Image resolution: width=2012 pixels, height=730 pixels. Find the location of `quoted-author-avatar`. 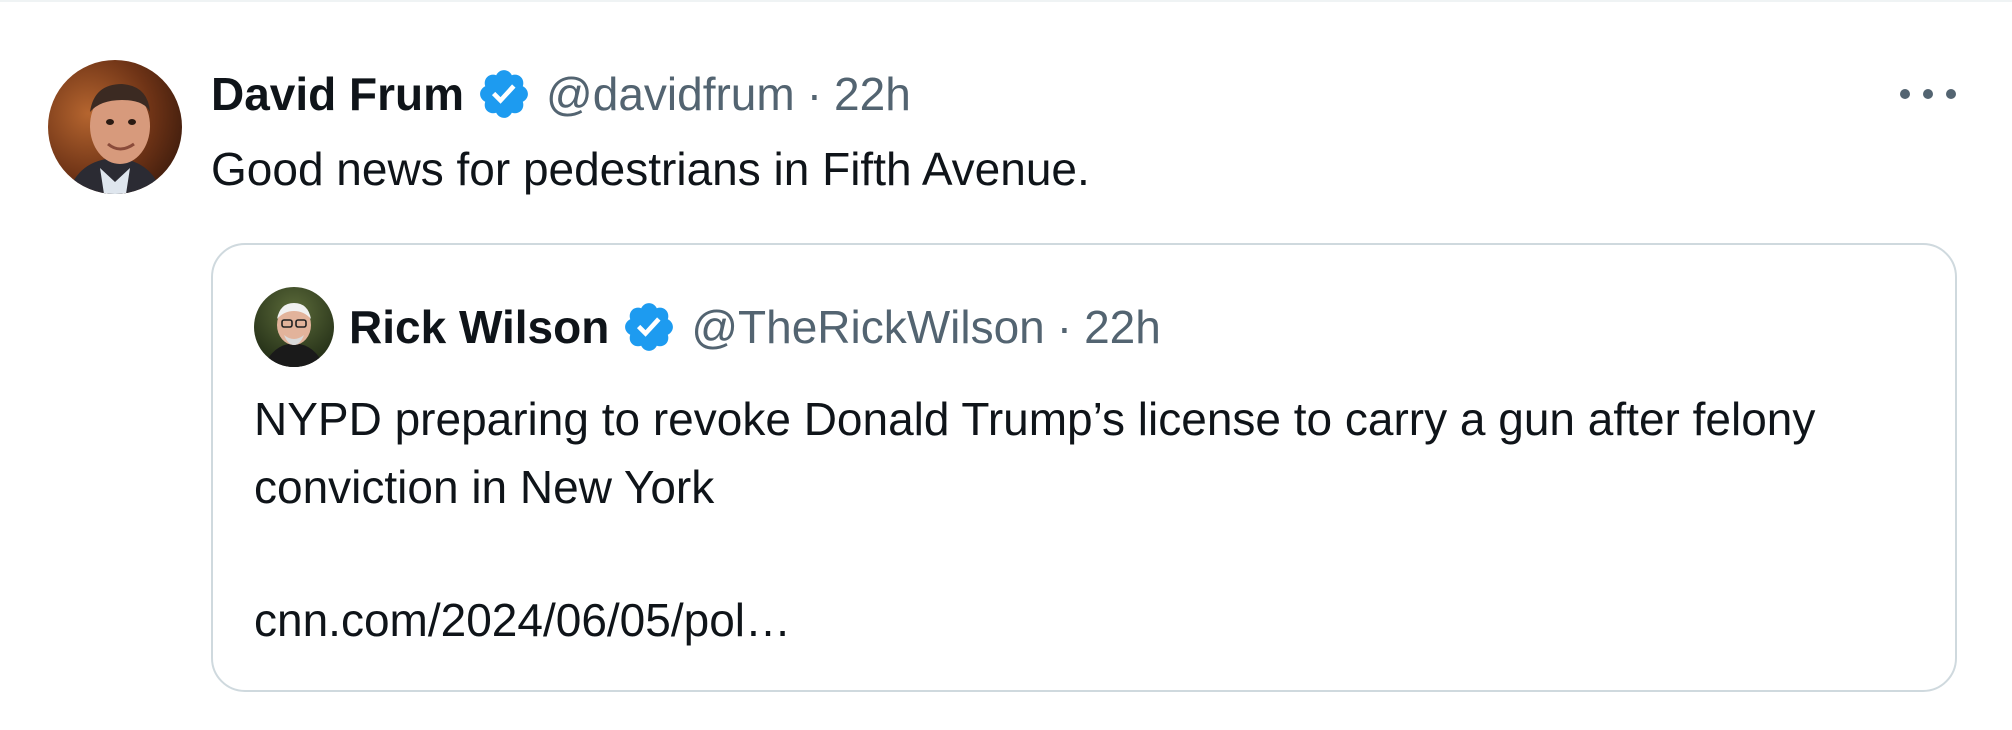

quoted-author-avatar is located at coordinates (294, 327).